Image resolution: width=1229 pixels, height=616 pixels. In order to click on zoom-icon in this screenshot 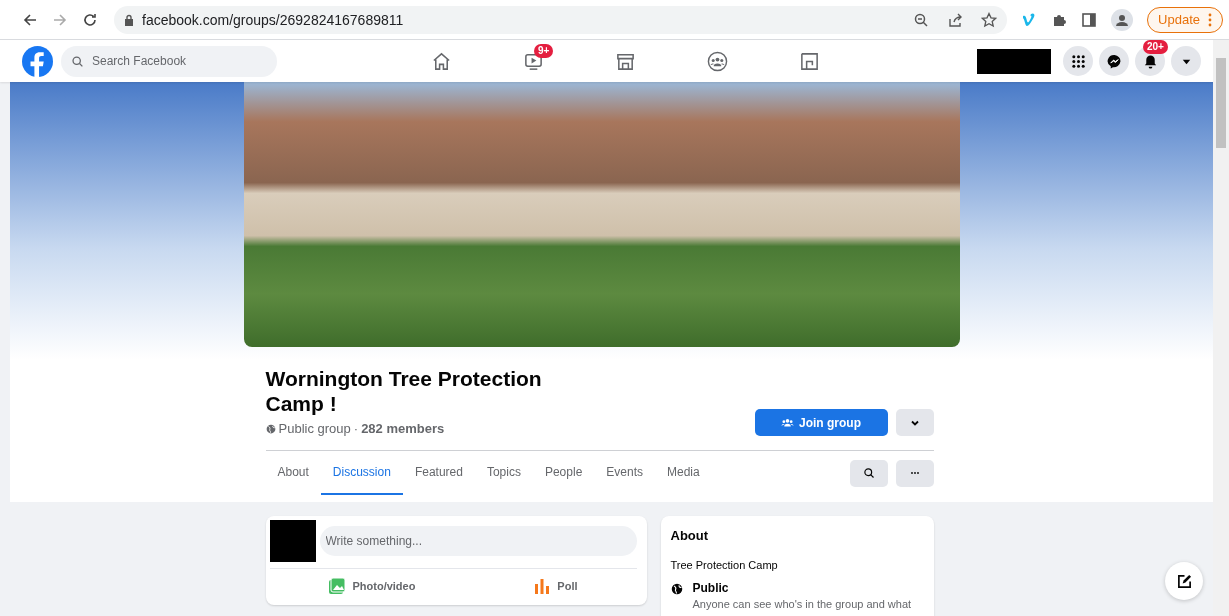, I will do `click(921, 19)`.